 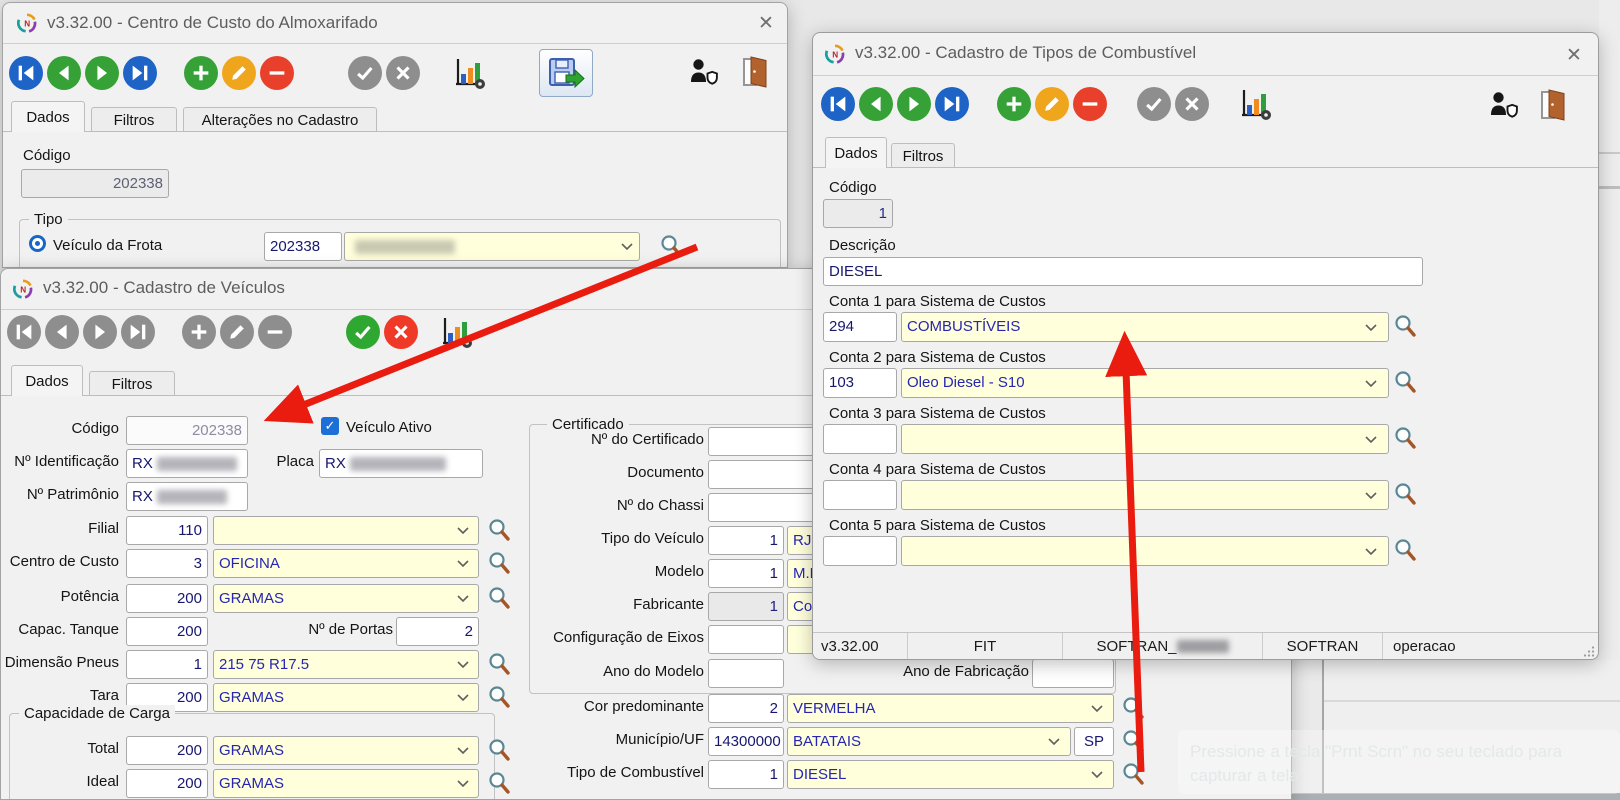 I want to click on carga-total-combo: GRAMAS, so click(x=346, y=750).